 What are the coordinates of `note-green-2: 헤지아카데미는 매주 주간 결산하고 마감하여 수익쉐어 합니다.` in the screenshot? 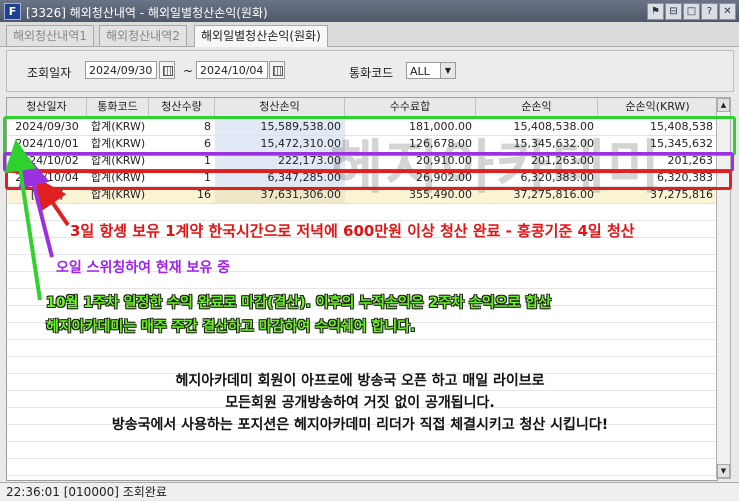 It's located at (231, 327).